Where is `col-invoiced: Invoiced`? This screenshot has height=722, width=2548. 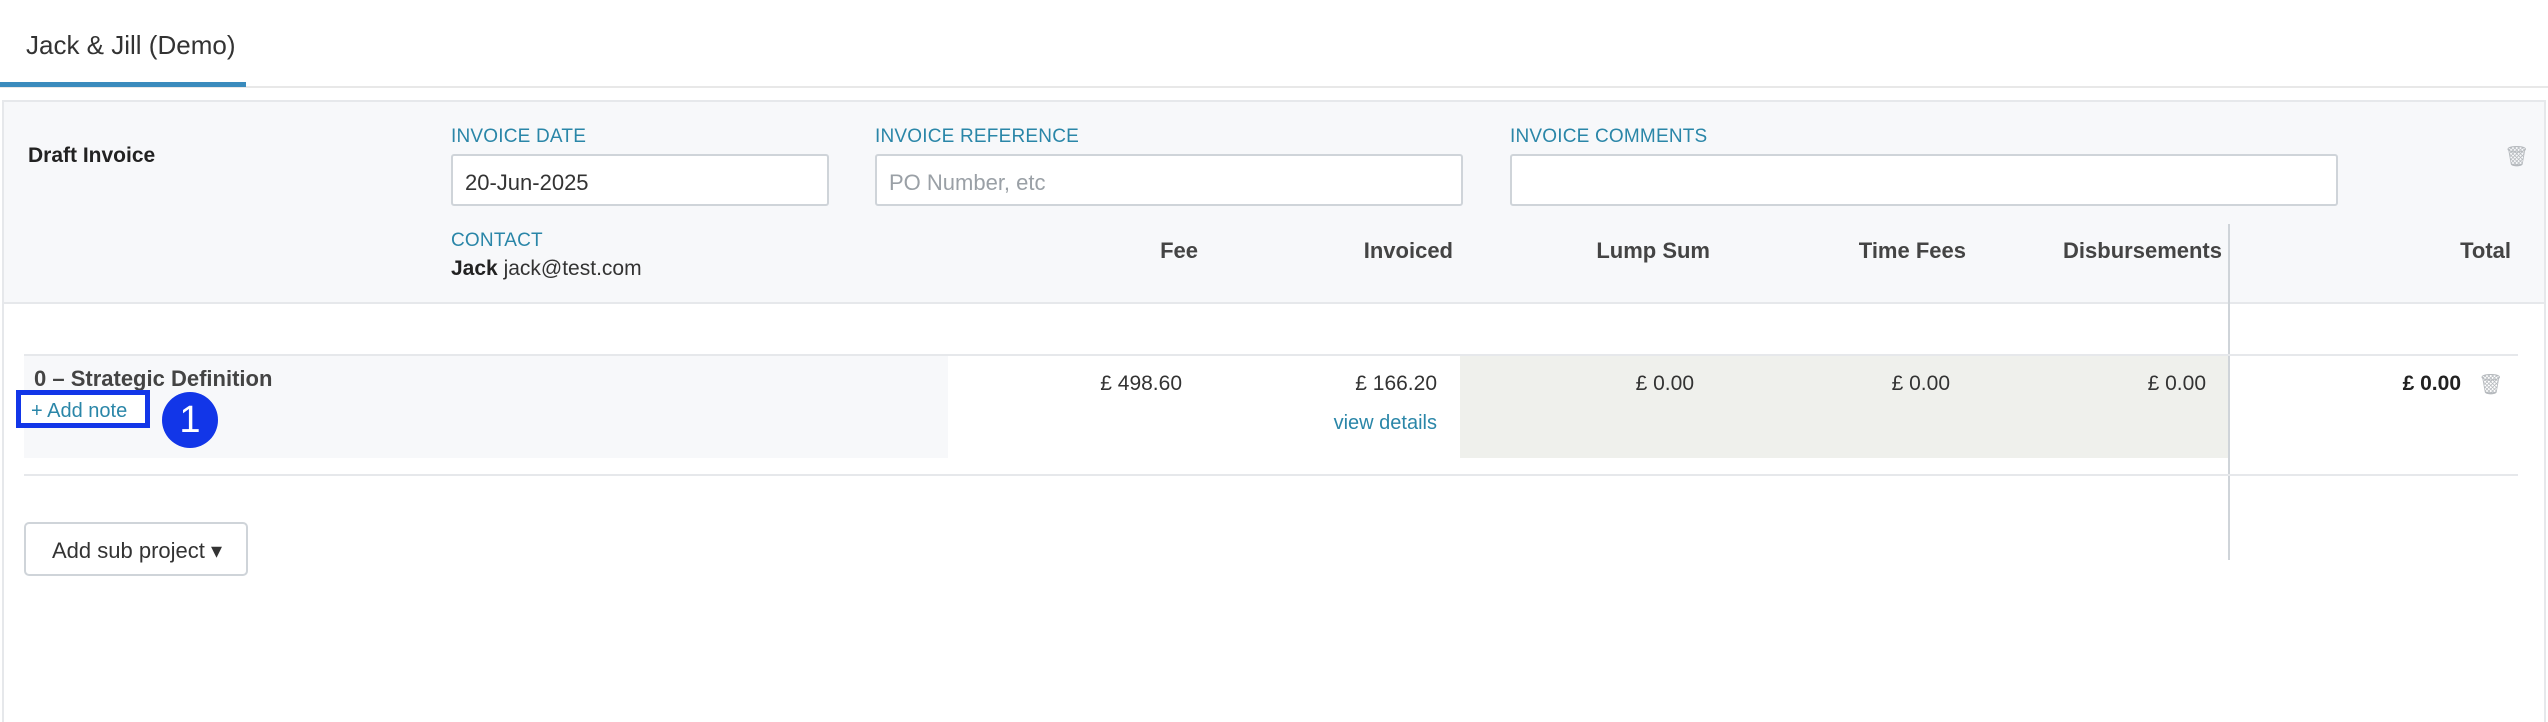
col-invoiced: Invoiced is located at coordinates (1408, 250).